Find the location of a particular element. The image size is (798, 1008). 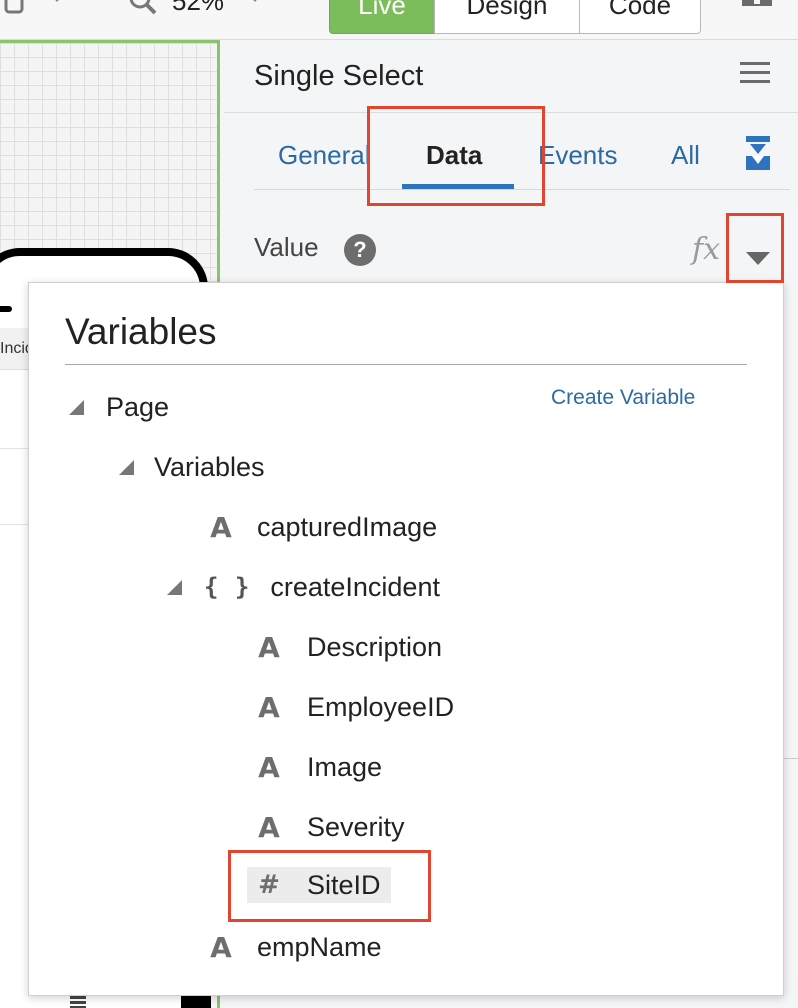

tree-node-empname: A empName is located at coordinates (294, 947).